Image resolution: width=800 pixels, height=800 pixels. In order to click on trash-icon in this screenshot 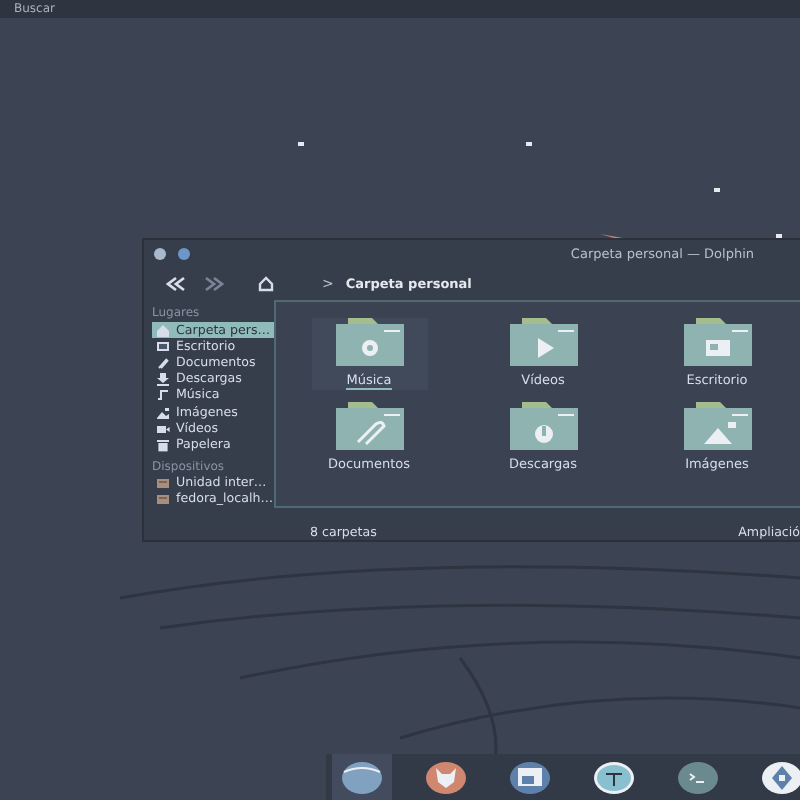, I will do `click(163, 444)`.